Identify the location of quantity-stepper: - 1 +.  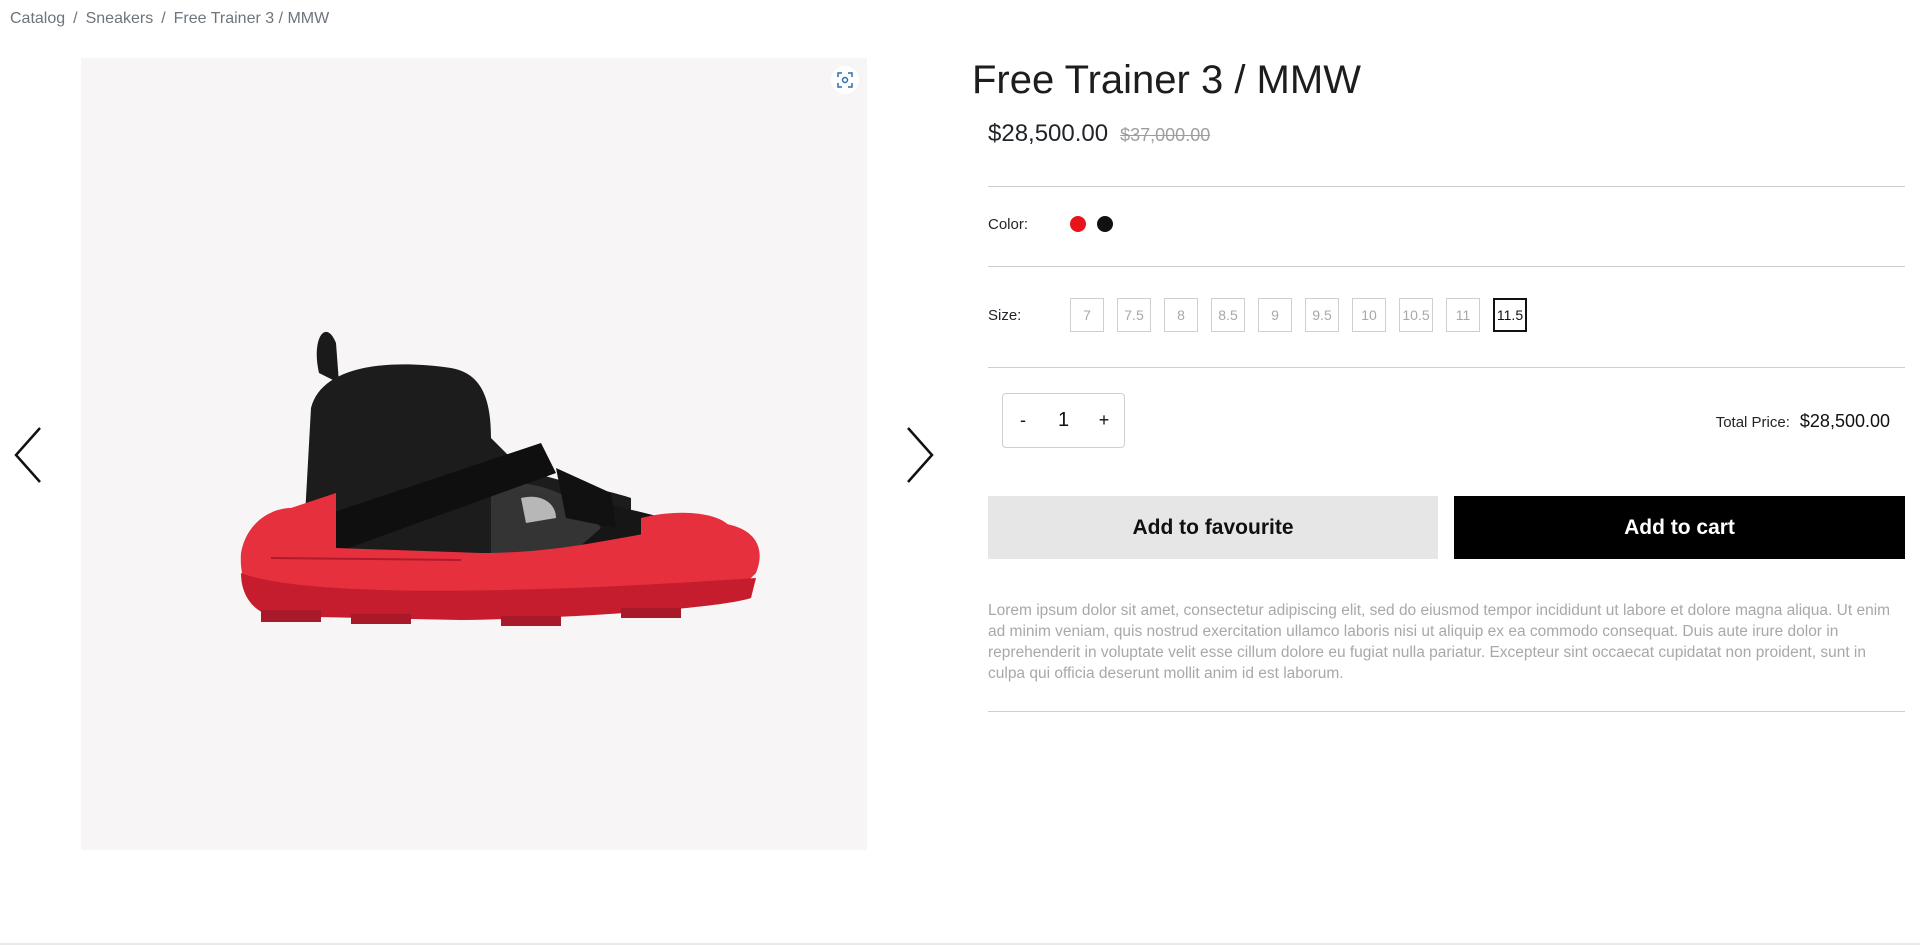
(1063, 420).